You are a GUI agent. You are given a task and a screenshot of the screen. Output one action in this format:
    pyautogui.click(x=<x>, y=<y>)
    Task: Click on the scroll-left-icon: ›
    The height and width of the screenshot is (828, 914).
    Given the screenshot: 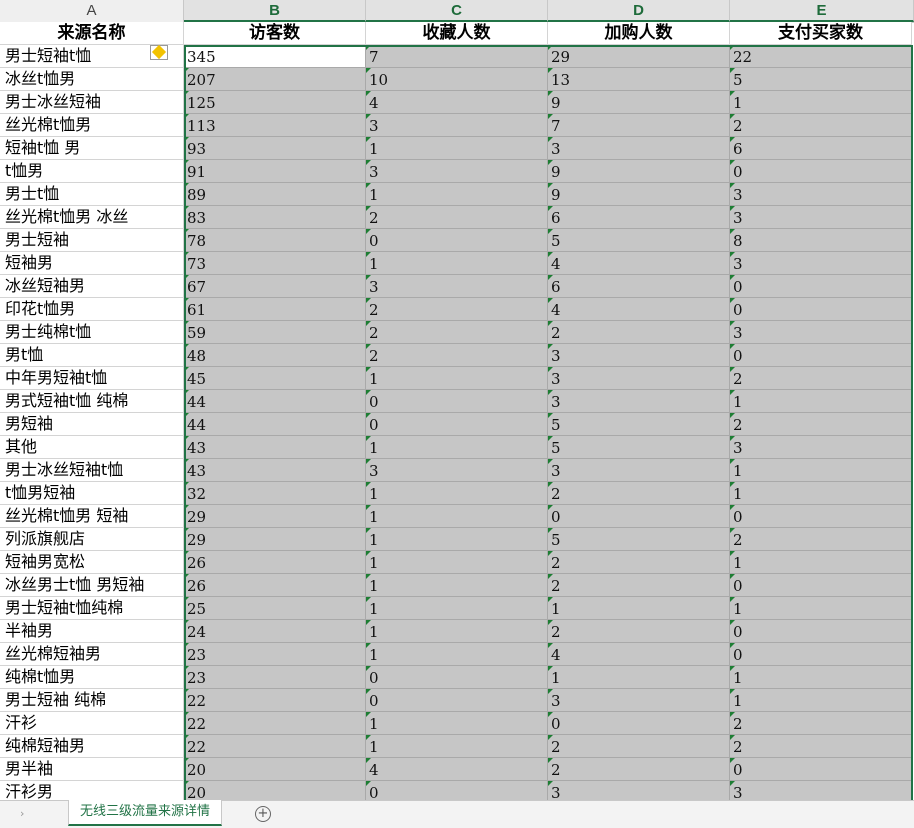 What is the action you would take?
    pyautogui.click(x=22, y=813)
    